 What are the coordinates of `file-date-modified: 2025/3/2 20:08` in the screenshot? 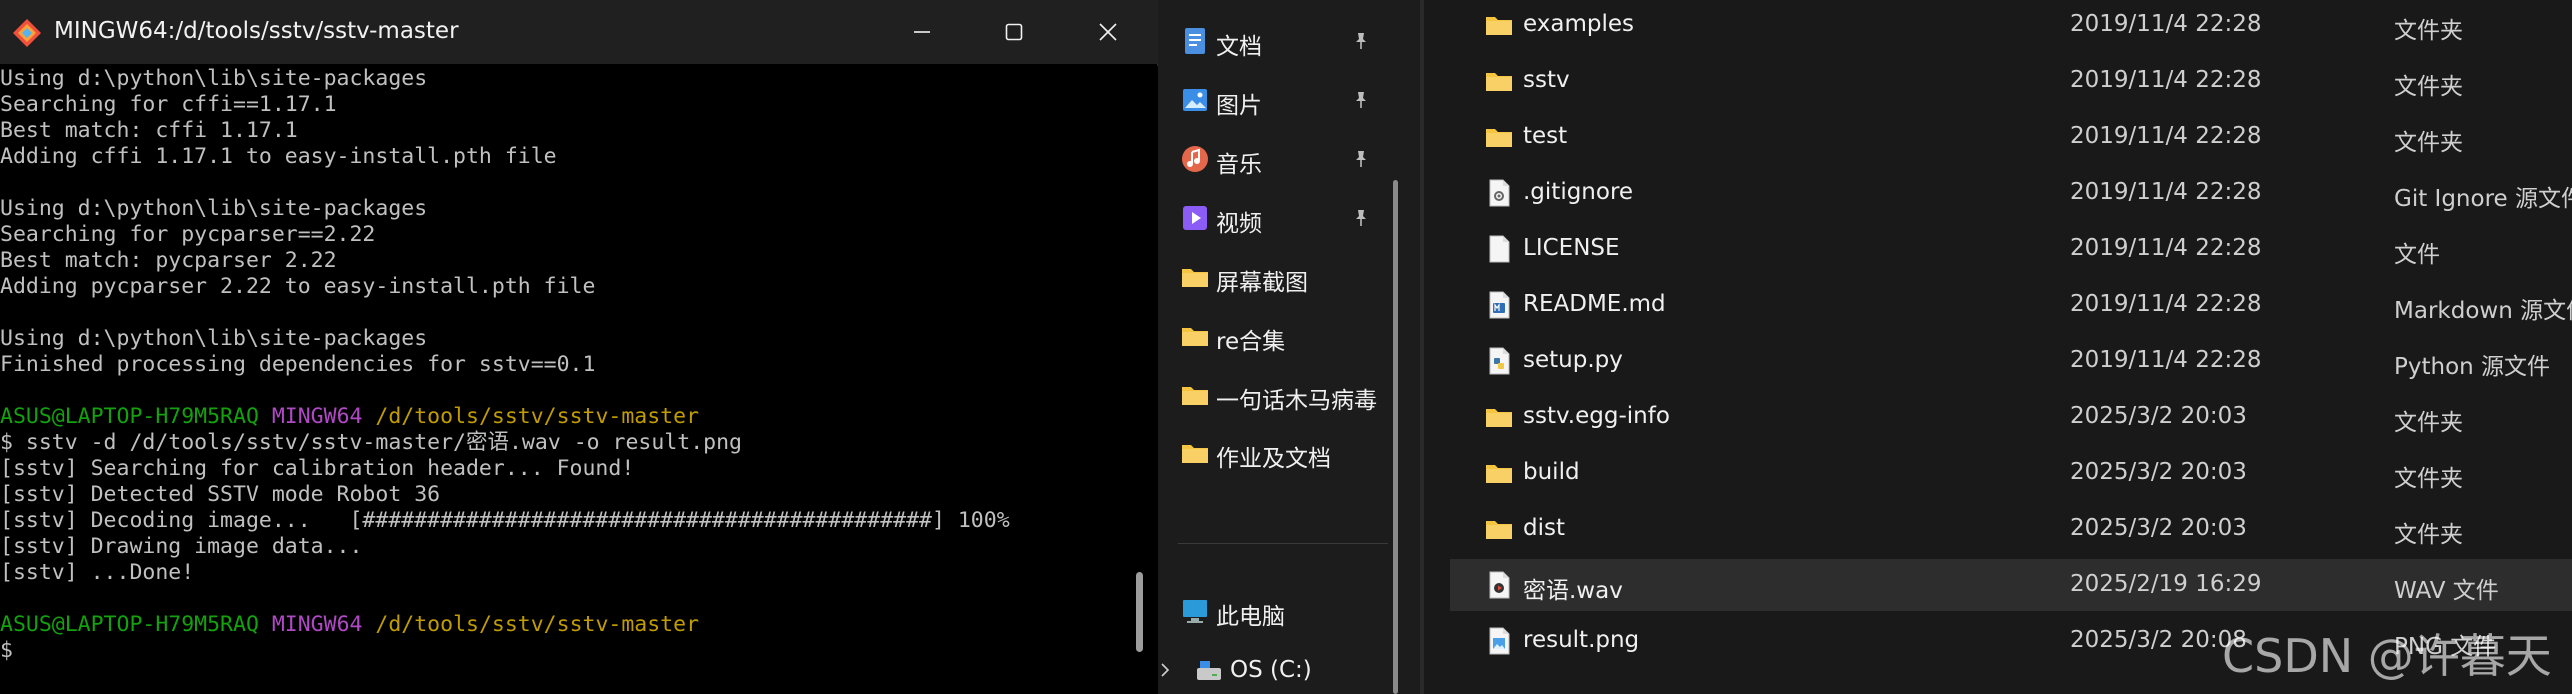 It's located at (2158, 640).